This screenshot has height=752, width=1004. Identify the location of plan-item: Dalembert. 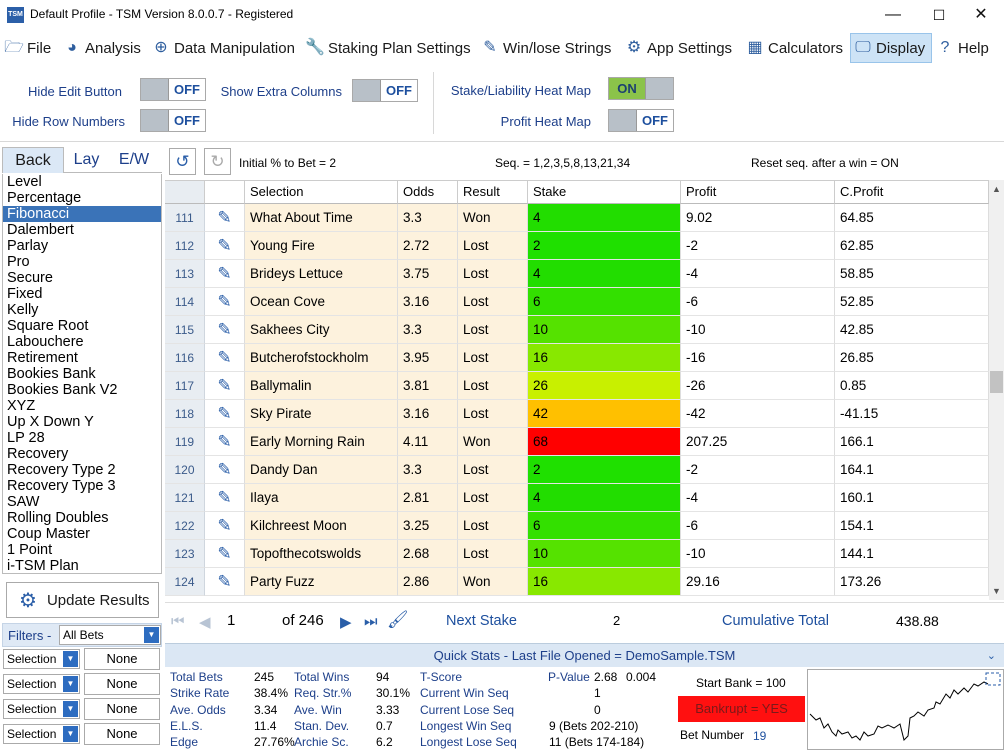
(82, 230).